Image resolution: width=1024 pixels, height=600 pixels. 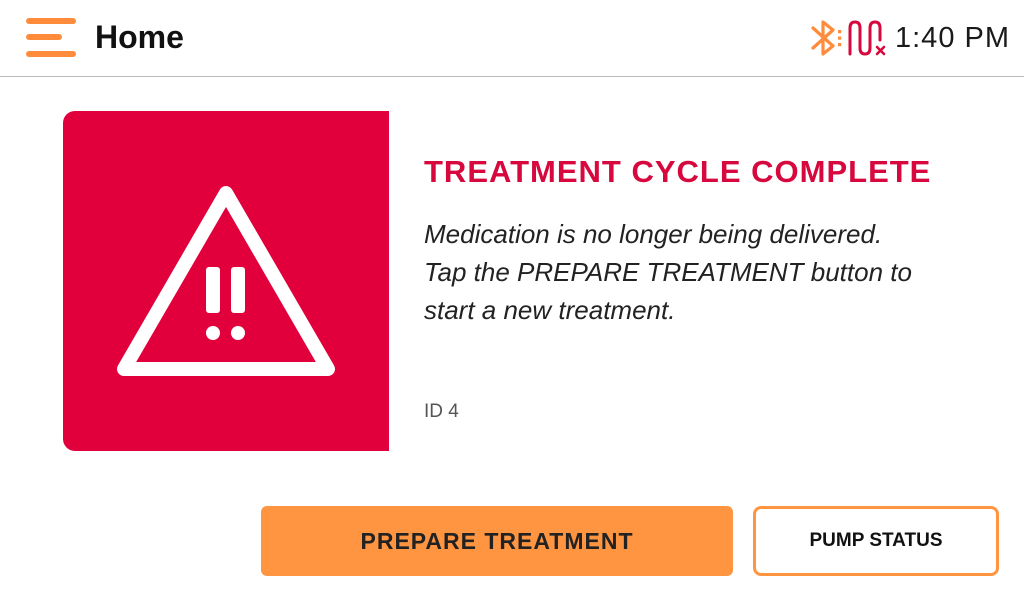 I want to click on pump-signal-disconnected-icon, so click(x=867, y=38).